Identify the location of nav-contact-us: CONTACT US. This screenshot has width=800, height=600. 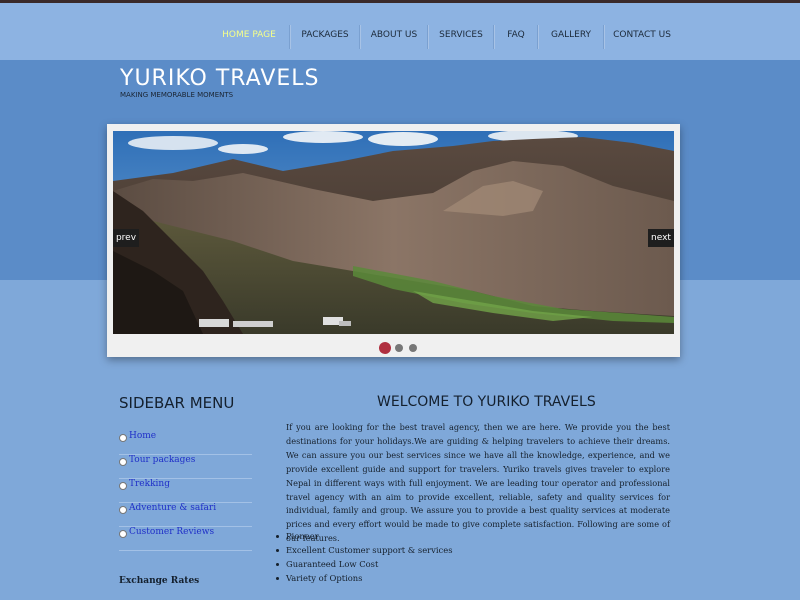
(642, 38).